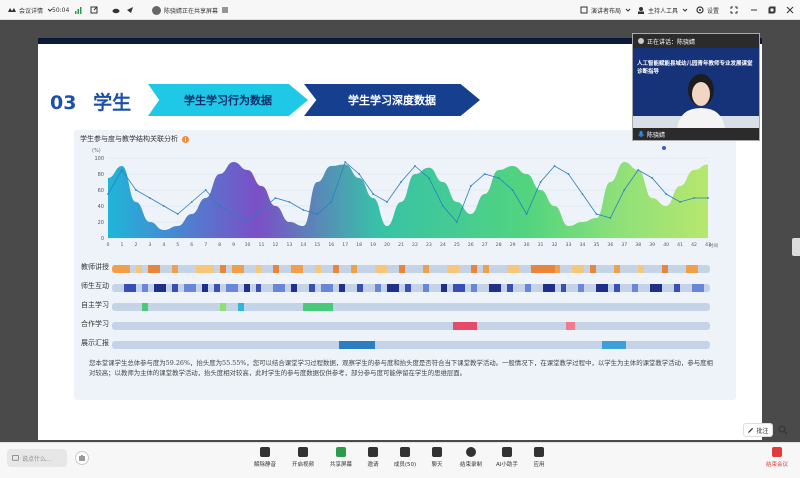  What do you see at coordinates (340, 465) in the screenshot?
I see `tool-label: 共享屏幕` at bounding box center [340, 465].